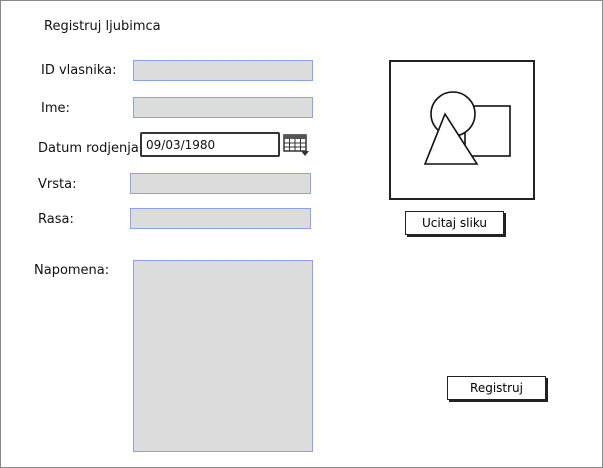 This screenshot has width=603, height=468. I want to click on calendar-icon, so click(297, 145).